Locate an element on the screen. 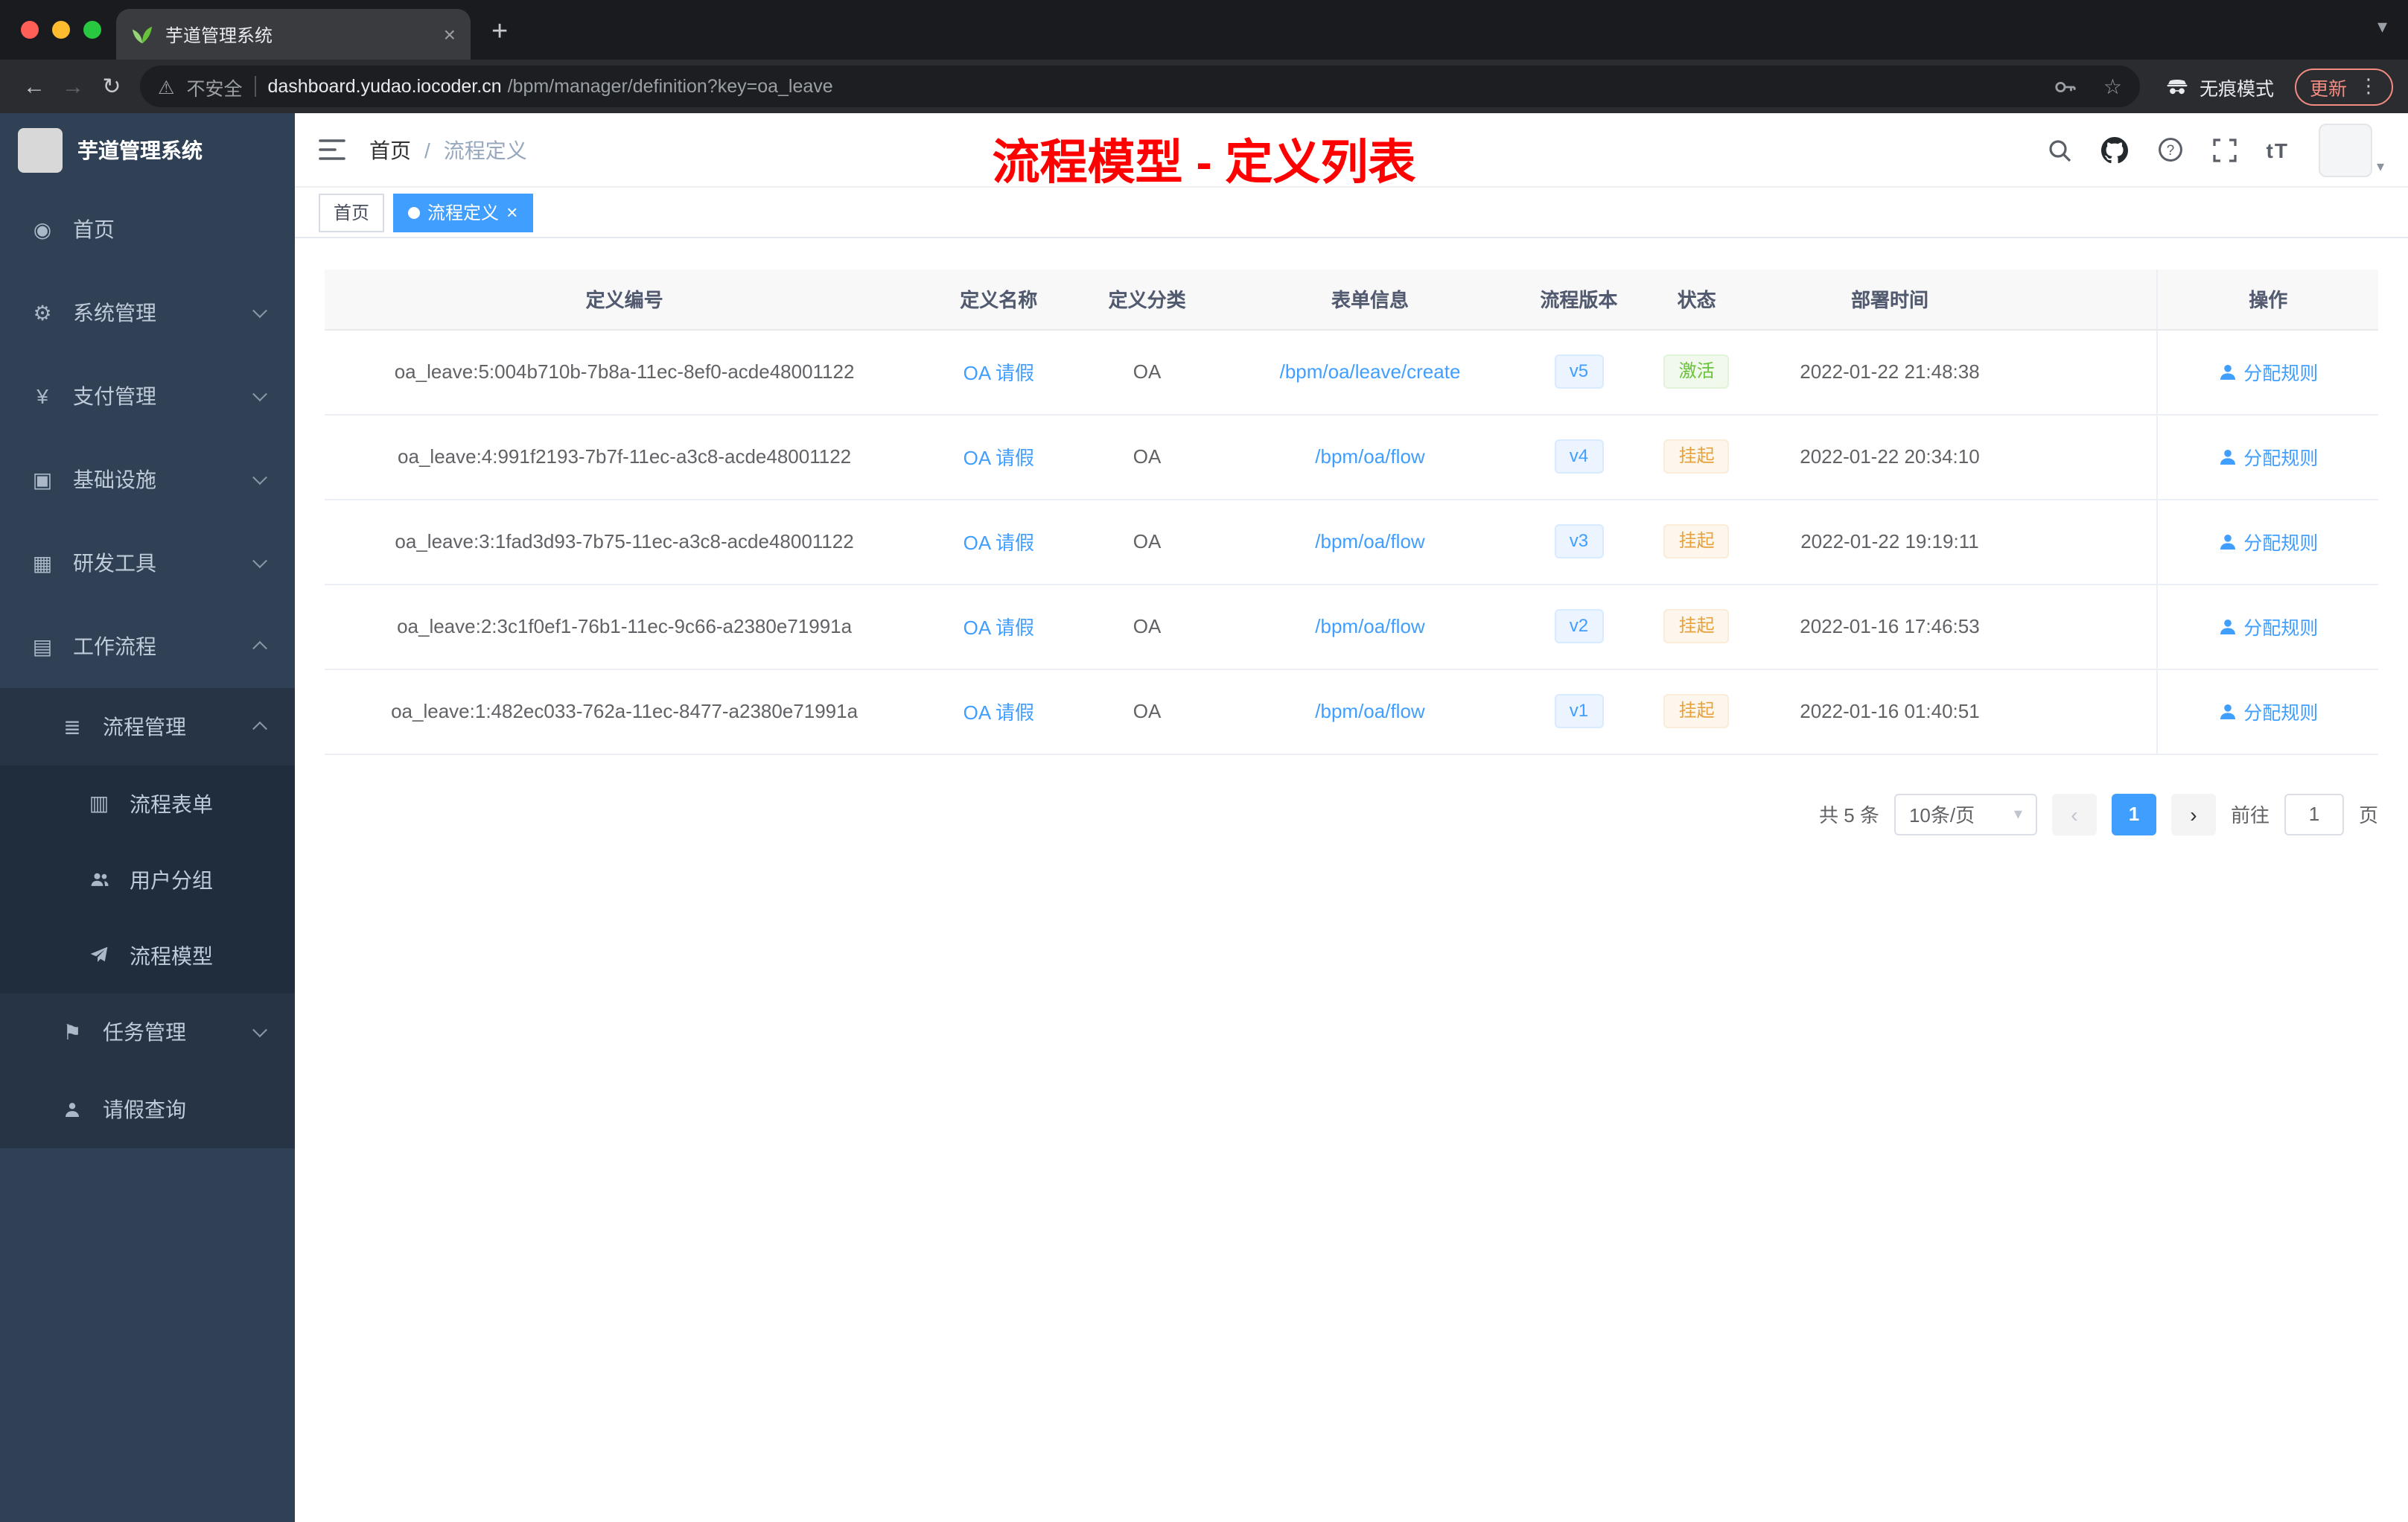 This screenshot has height=1522, width=2408. window-close-button is located at coordinates (30, 30).